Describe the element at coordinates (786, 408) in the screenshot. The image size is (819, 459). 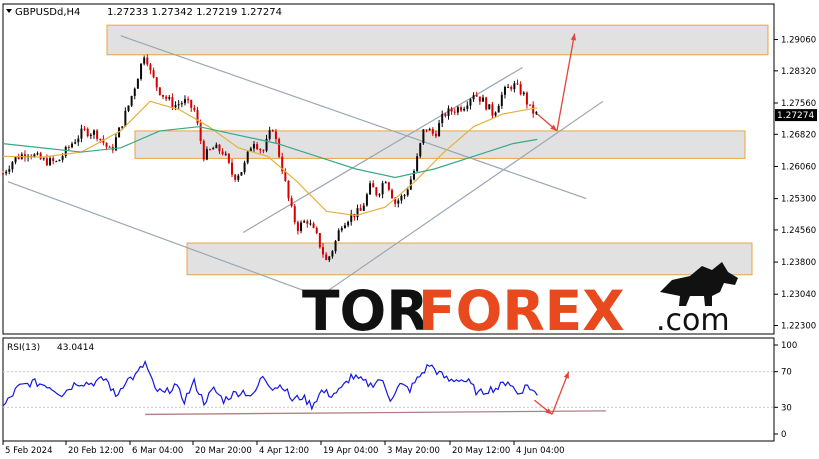
I see `rsi-tick-label: 30` at that location.